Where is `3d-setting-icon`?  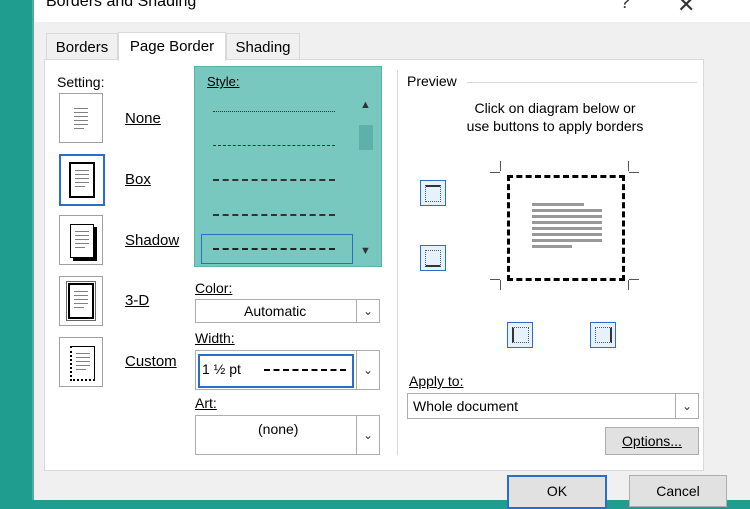 3d-setting-icon is located at coordinates (81, 301).